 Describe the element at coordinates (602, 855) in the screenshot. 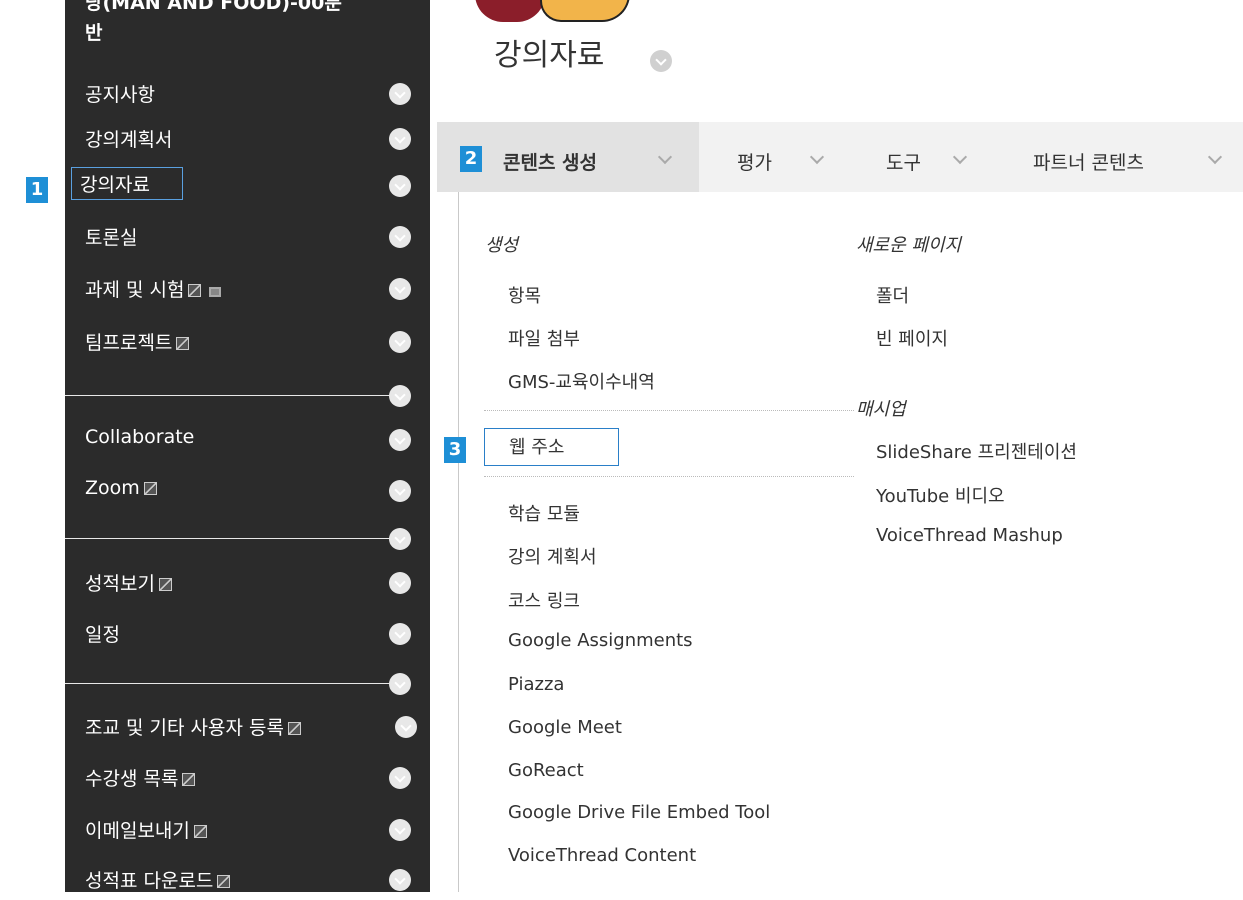

I see `menu-item-voicethread-content: VoiceThread Content` at that location.